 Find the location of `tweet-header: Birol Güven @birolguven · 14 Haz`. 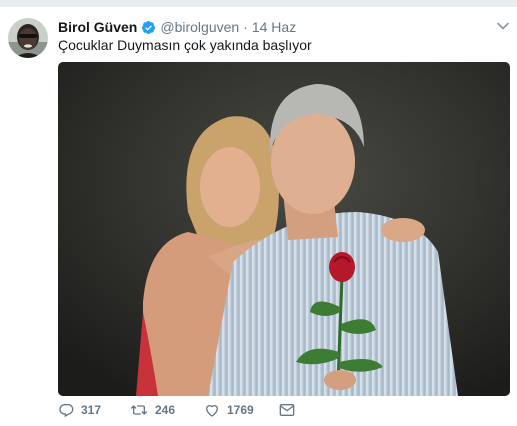

tweet-header: Birol Güven @birolguven · 14 Haz is located at coordinates (177, 27).